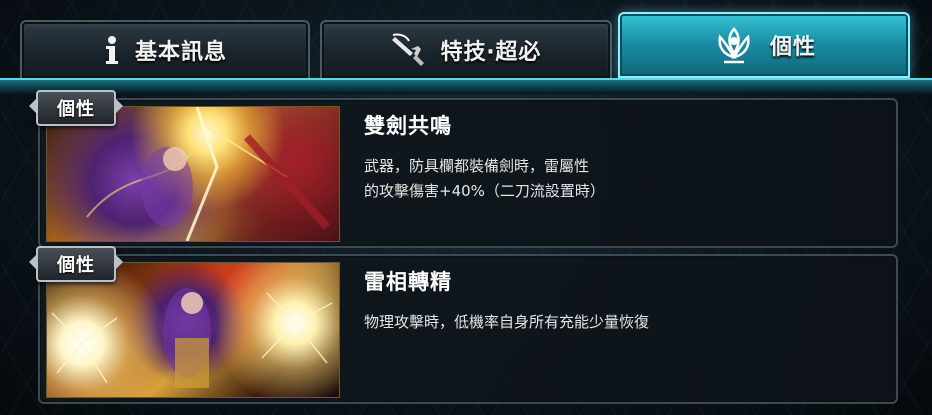 This screenshot has height=415, width=932. What do you see at coordinates (792, 47) in the screenshot?
I see `tab-label: 個性` at bounding box center [792, 47].